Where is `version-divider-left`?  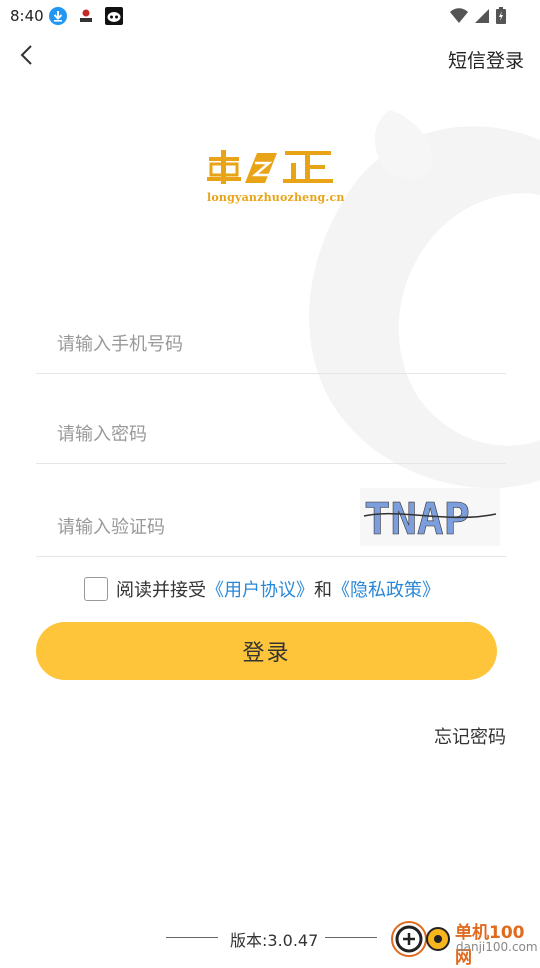
version-divider-left is located at coordinates (192, 937).